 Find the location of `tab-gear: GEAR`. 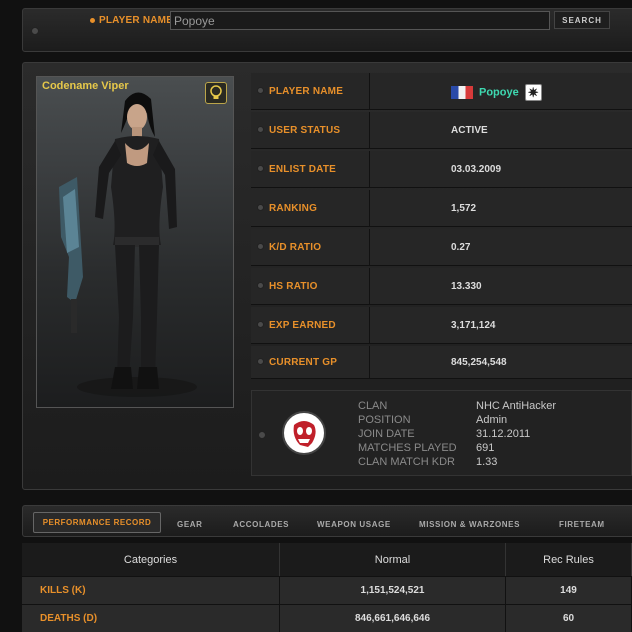

tab-gear: GEAR is located at coordinates (190, 524).